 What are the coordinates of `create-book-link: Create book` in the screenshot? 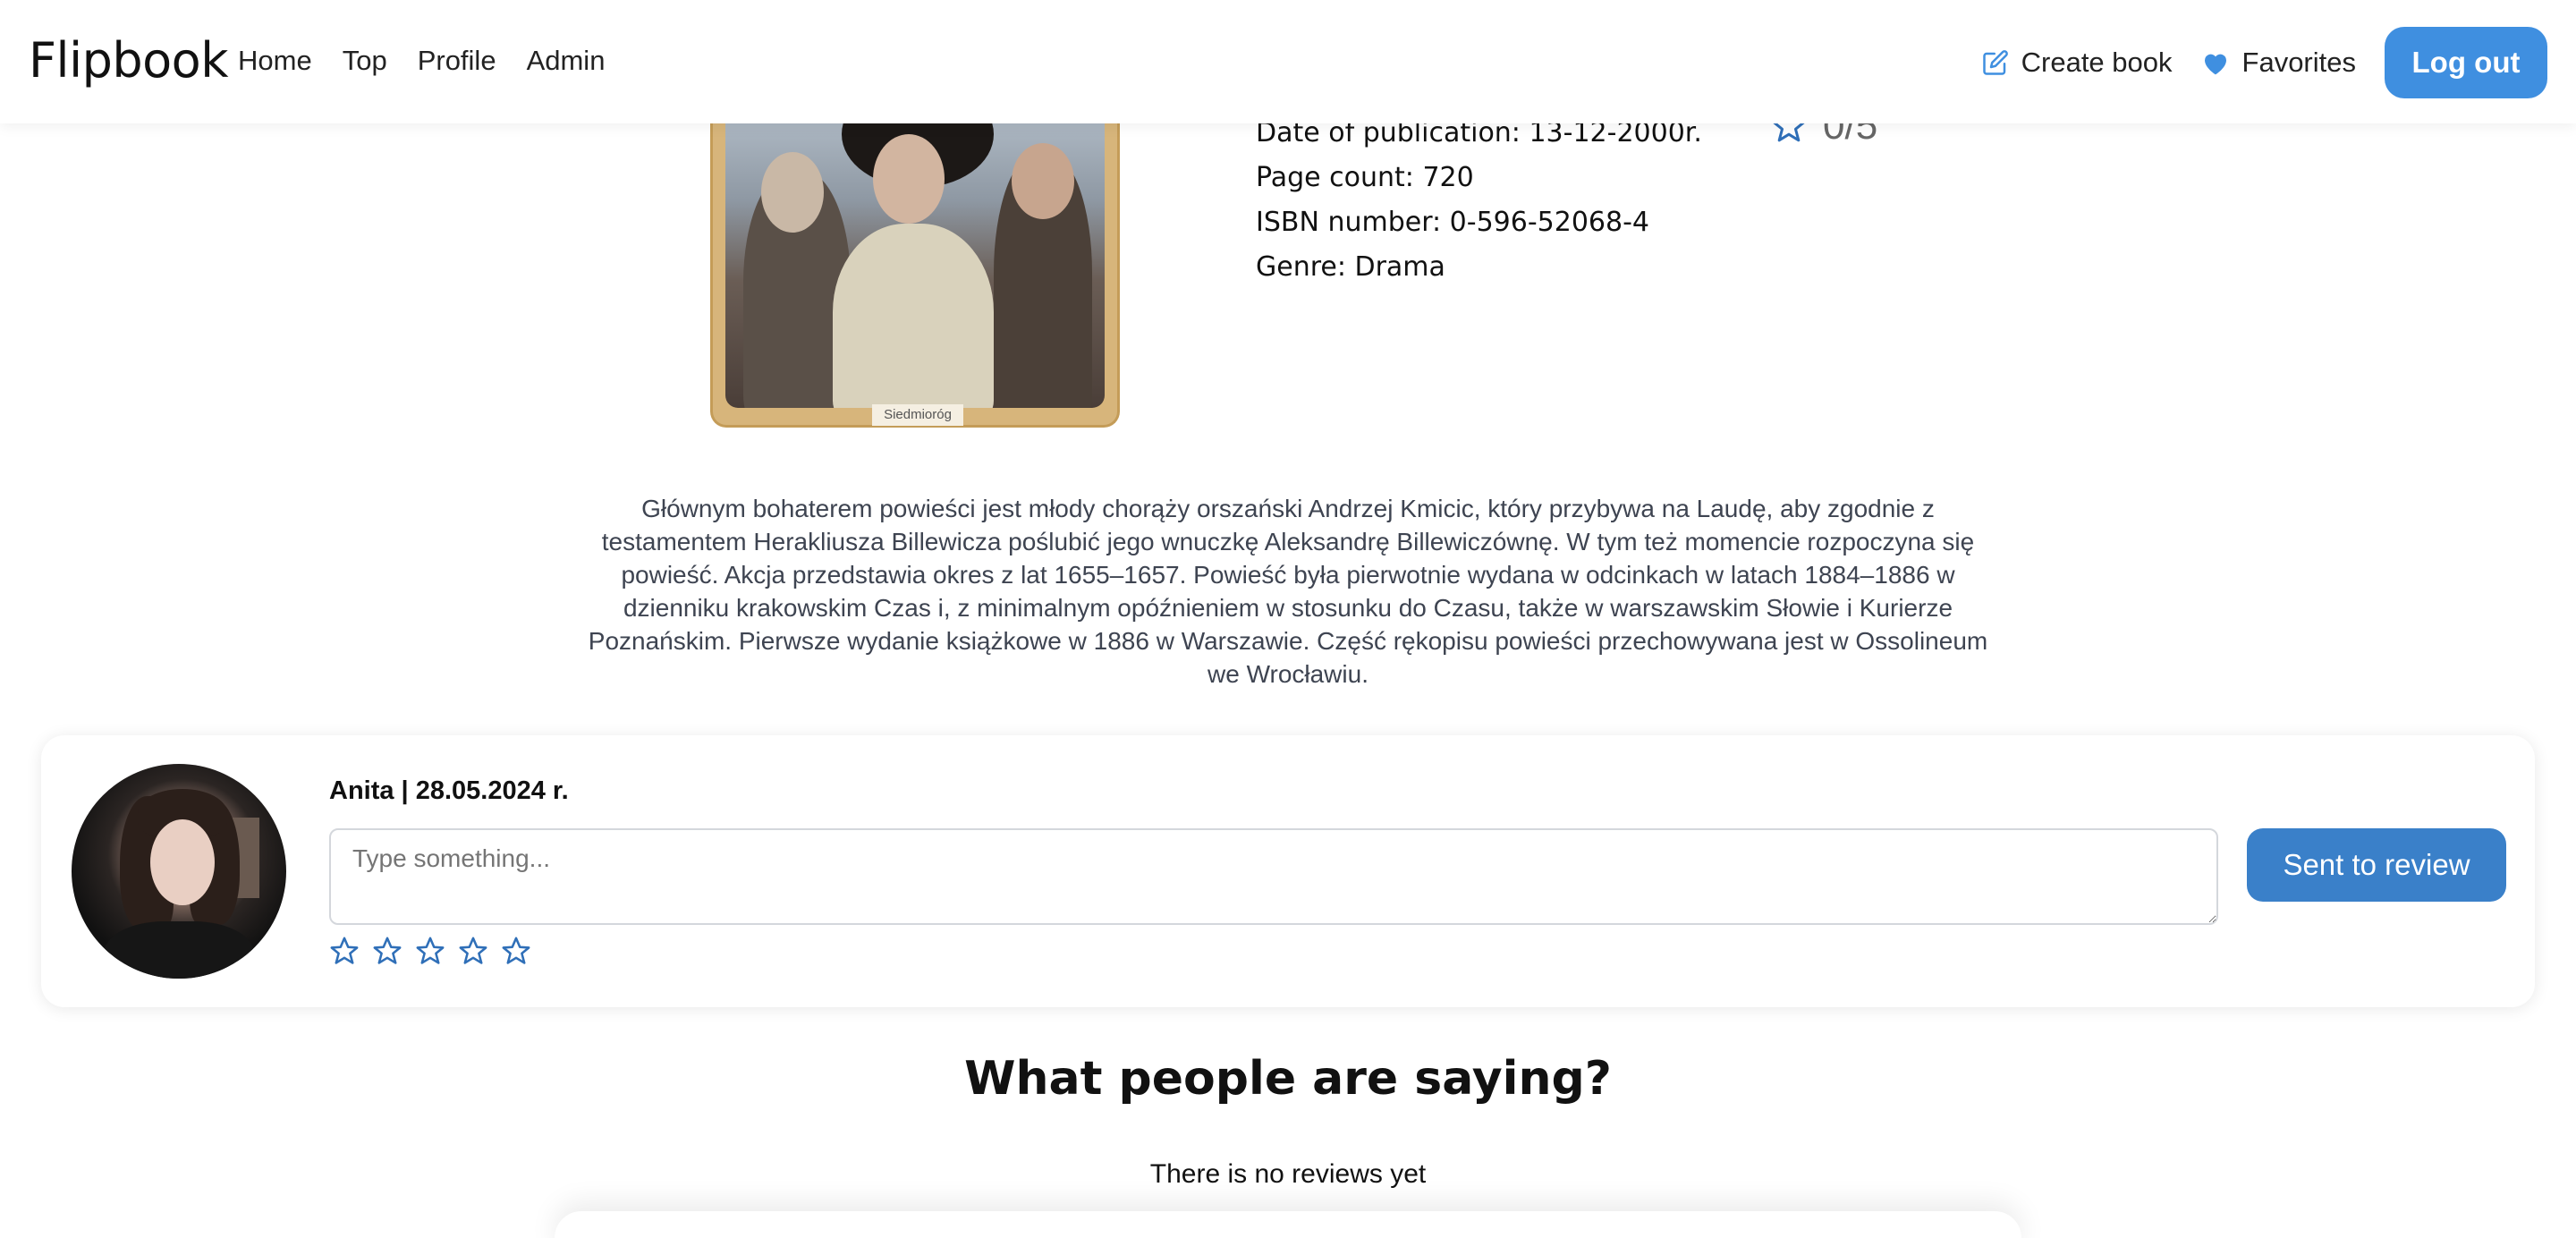 It's located at (2077, 63).